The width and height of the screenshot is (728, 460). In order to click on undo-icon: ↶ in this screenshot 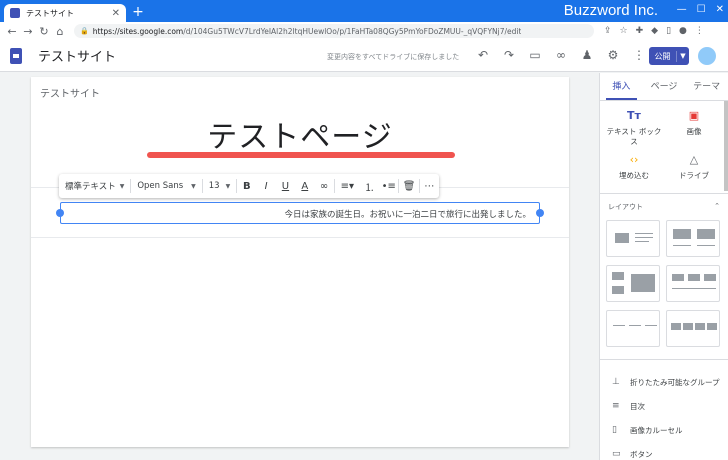, I will do `click(483, 55)`.